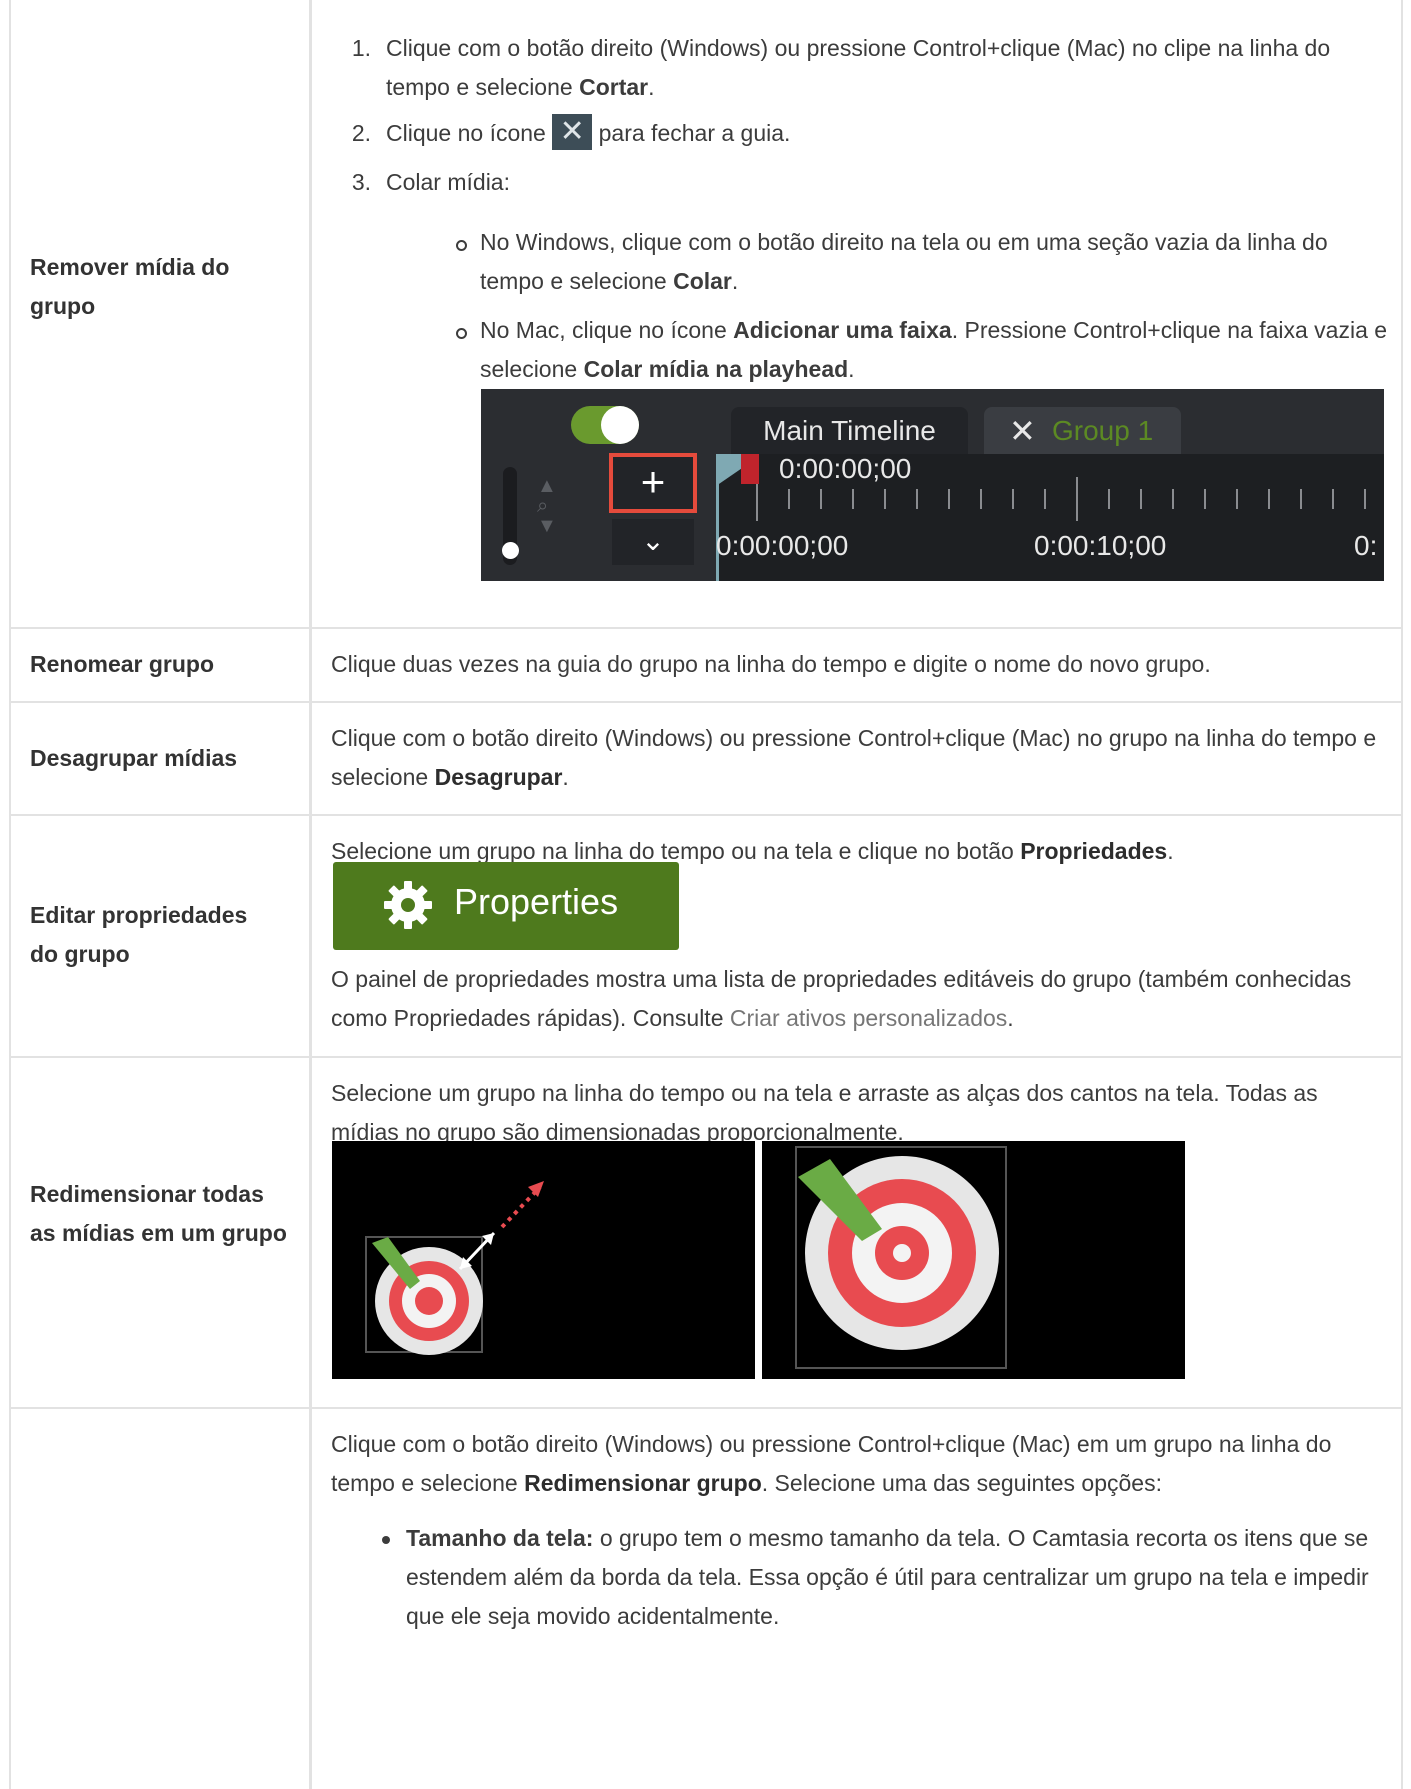 This screenshot has height=1789, width=1411. I want to click on step-number: 2., so click(361, 133).